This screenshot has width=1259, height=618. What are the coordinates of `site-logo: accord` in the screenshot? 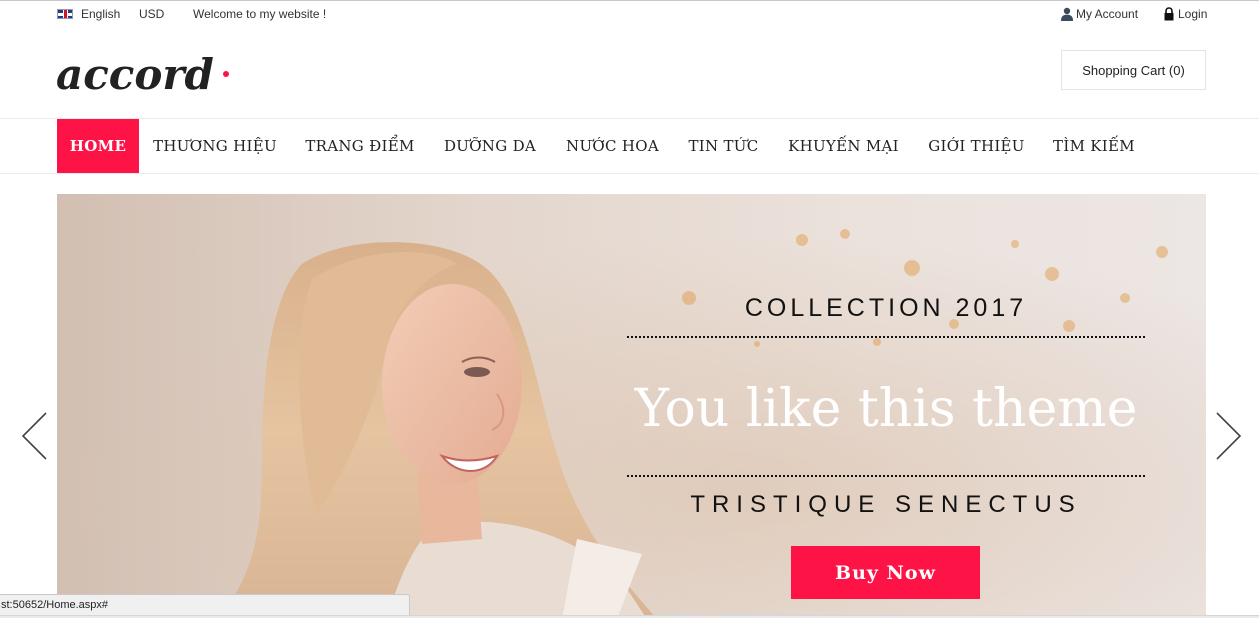 It's located at (146, 73).